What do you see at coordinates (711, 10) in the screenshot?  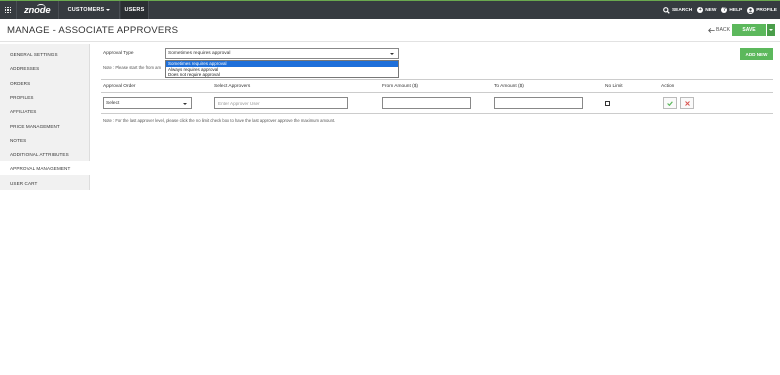 I see `new-label: NEW` at bounding box center [711, 10].